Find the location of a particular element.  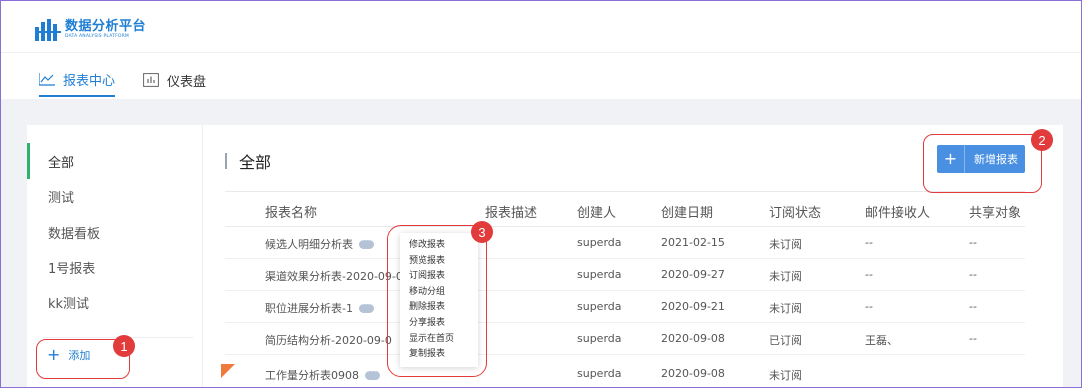

report-name: 工作量分析表0908 is located at coordinates (312, 375).